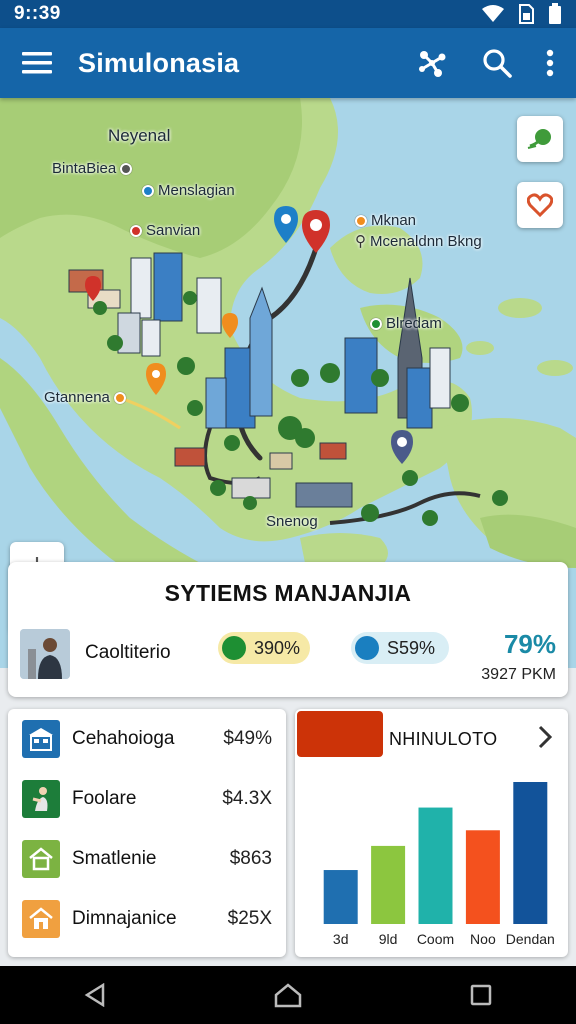 This screenshot has height=1024, width=576. What do you see at coordinates (95, 995) in the screenshot?
I see `back-icon` at bounding box center [95, 995].